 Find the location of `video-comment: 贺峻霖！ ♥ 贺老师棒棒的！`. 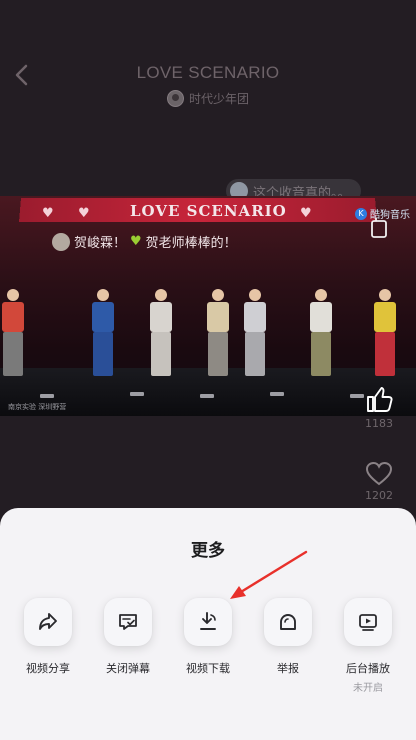

video-comment: 贺峻霖！ ♥ 贺老师棒棒的！ is located at coordinates (144, 241).